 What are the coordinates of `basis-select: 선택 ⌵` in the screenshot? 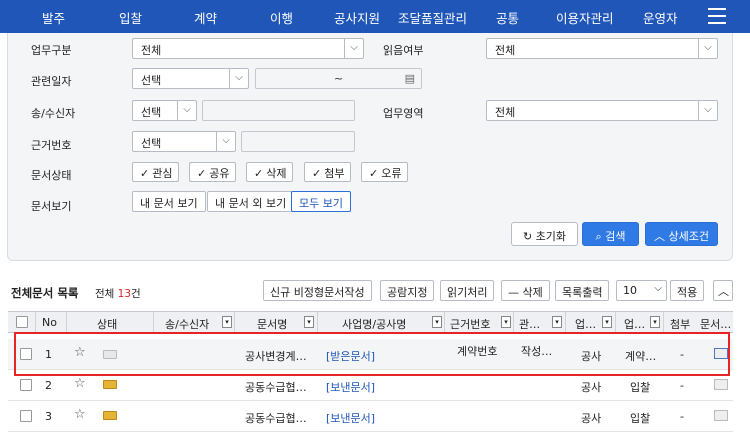 It's located at (184, 141).